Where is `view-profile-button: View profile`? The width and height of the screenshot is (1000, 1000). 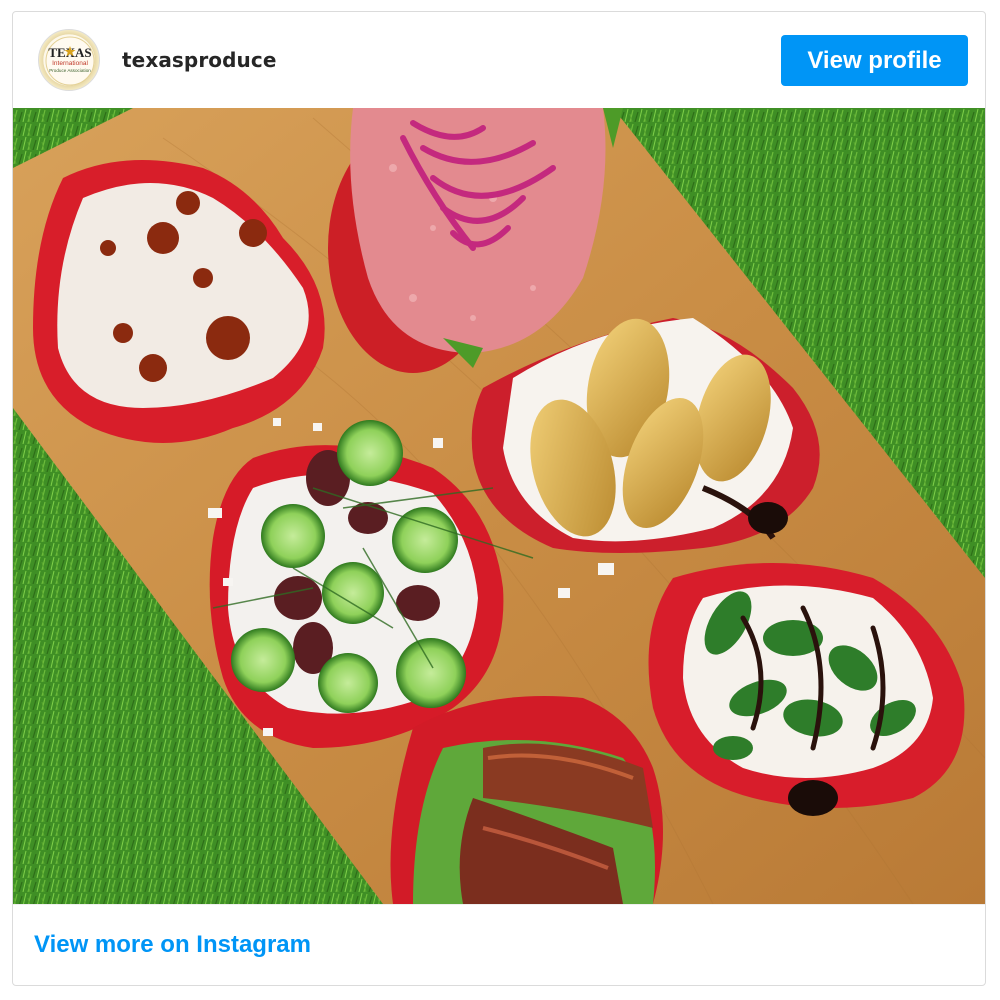
view-profile-button: View profile is located at coordinates (874, 60).